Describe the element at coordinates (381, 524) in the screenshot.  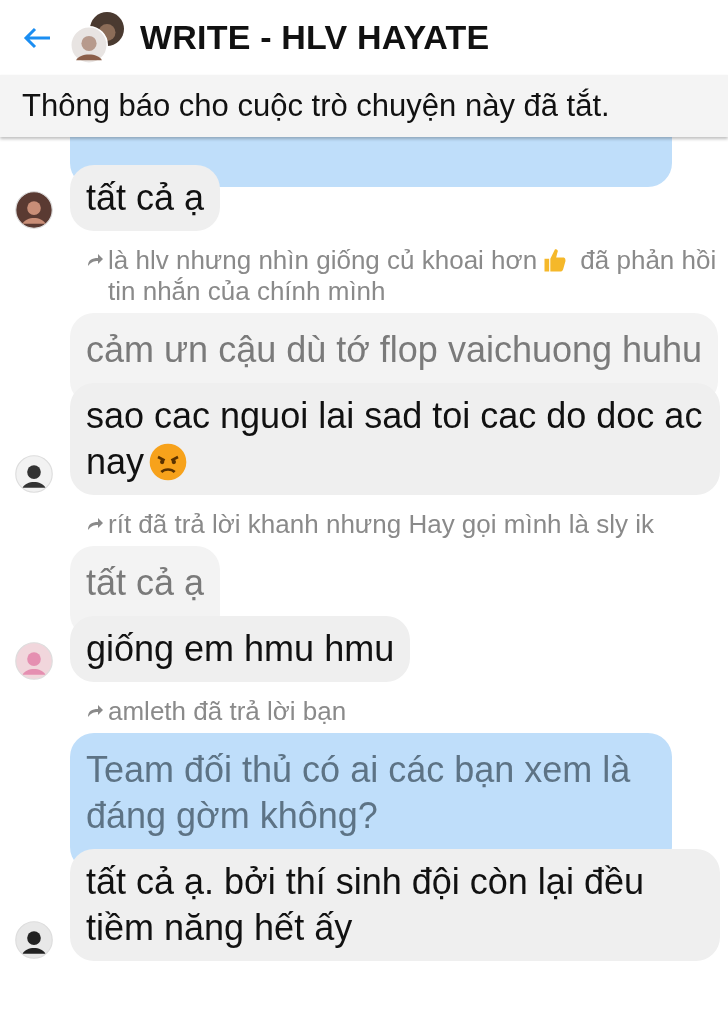
I see `reply-note: rít đã trả lời khanh nhưng Hay gọi mình là sly ik` at that location.